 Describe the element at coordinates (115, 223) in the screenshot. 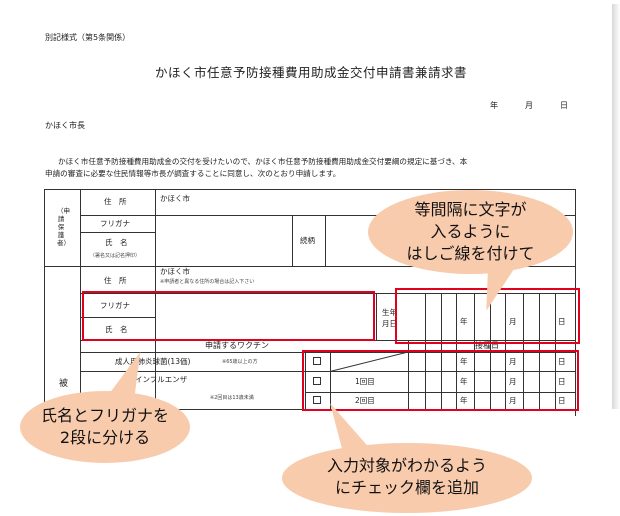

I see `applicant-furigana-label: フリガナ` at that location.